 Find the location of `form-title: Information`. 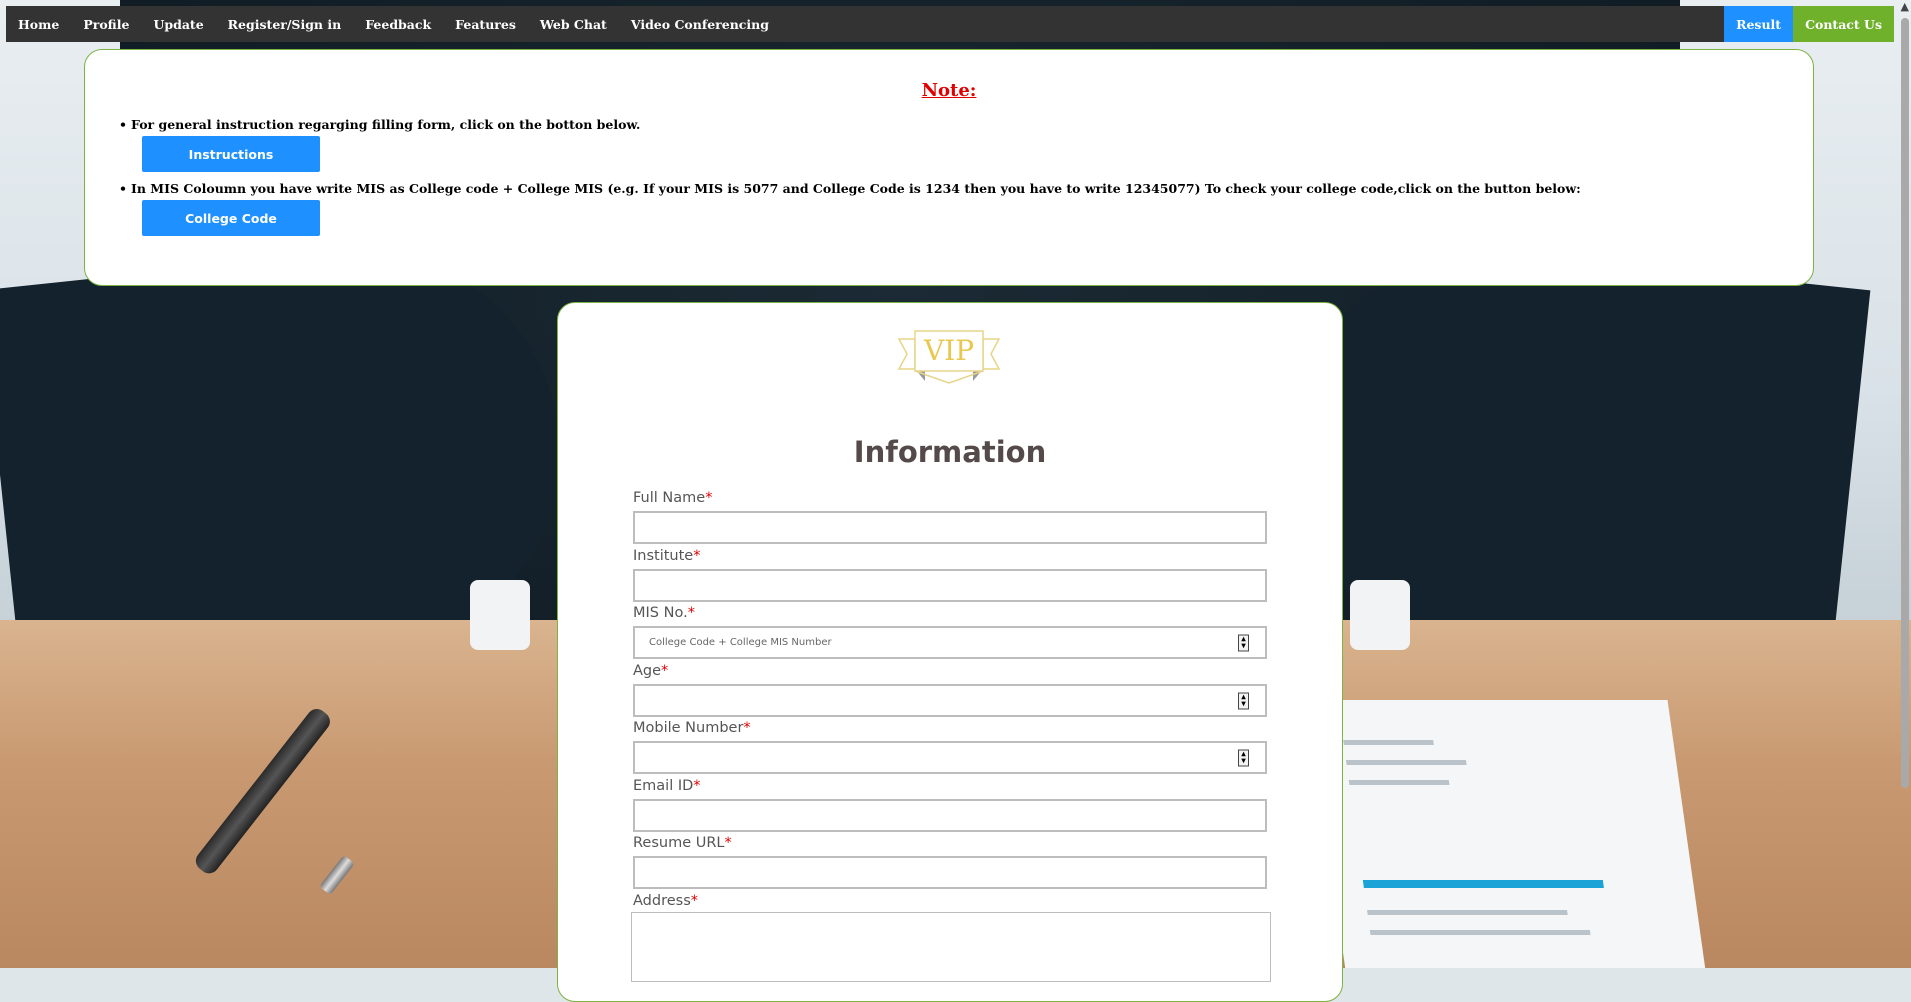

form-title: Information is located at coordinates (950, 452).